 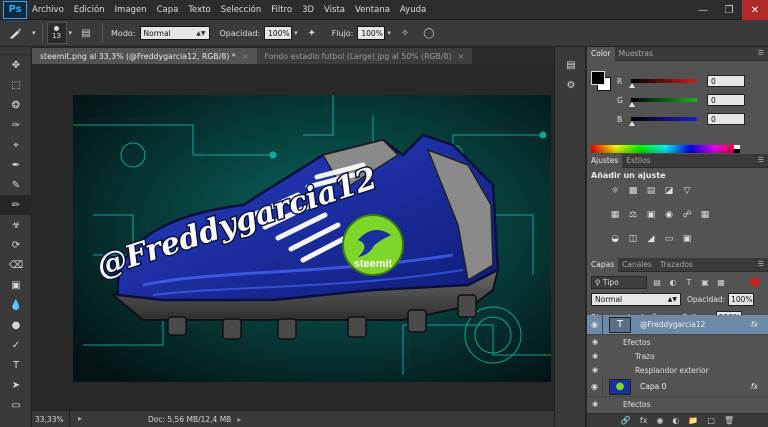 What do you see at coordinates (16, 205) in the screenshot?
I see `brush-tool-icon: ✏` at bounding box center [16, 205].